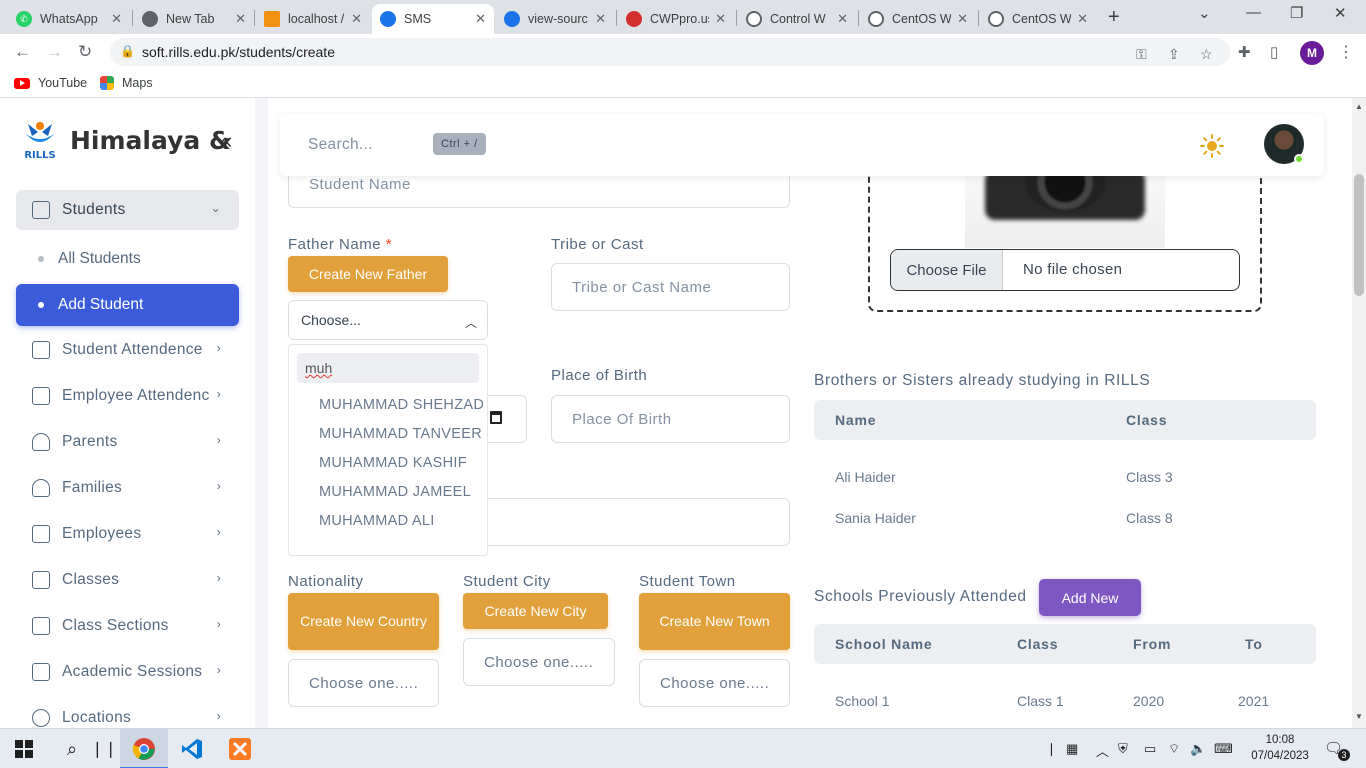 Image resolution: width=1366 pixels, height=768 pixels. Describe the element at coordinates (1204, 13) in the screenshot. I see `tab-search-chevron-icon: ⌄` at that location.